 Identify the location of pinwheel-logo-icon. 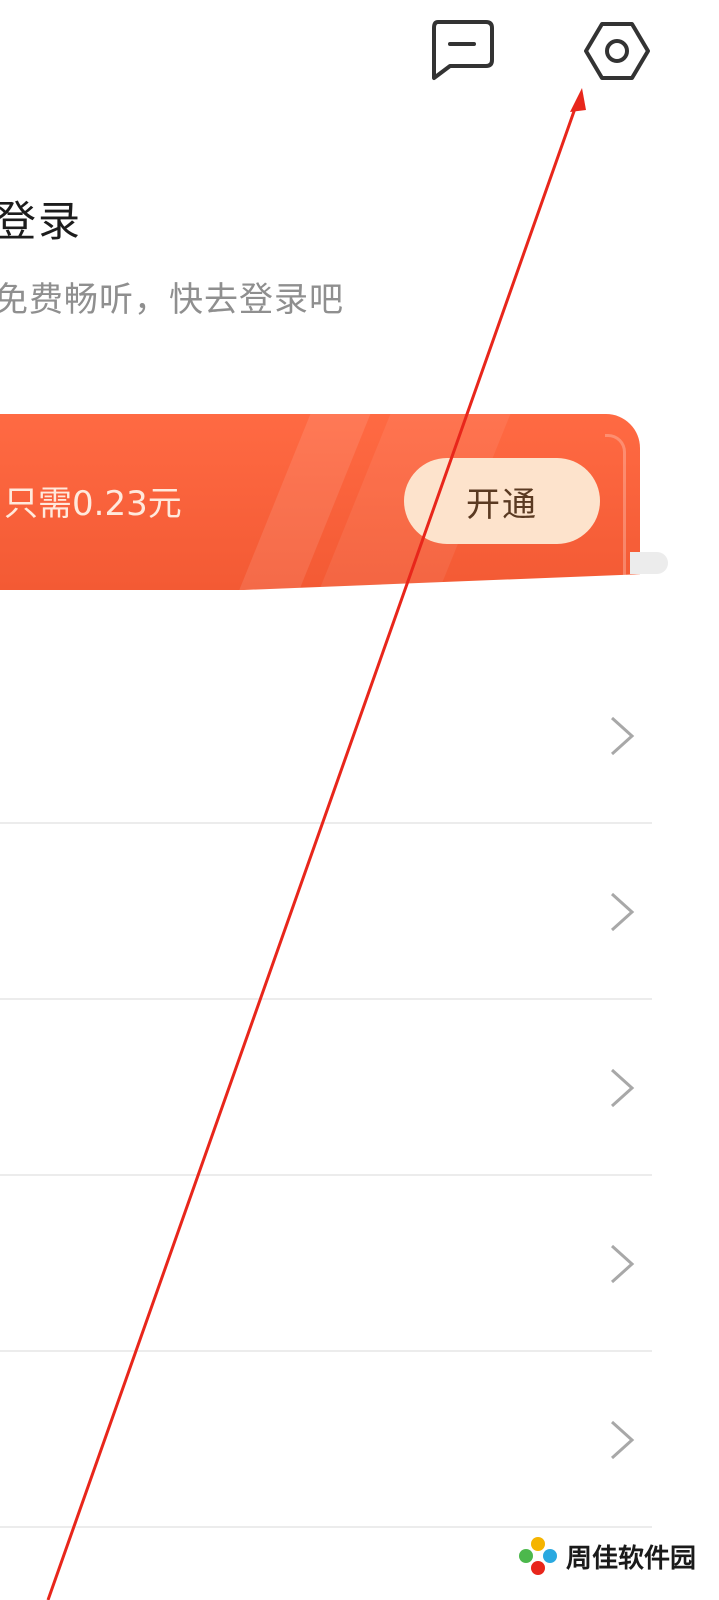
(538, 1556).